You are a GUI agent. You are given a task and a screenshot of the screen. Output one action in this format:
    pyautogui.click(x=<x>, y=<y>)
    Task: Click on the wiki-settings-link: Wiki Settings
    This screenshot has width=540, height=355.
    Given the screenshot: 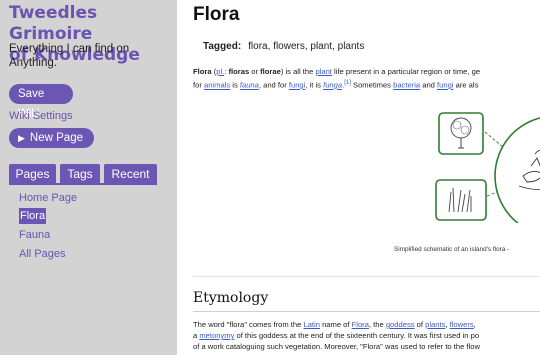 What is the action you would take?
    pyautogui.click(x=41, y=116)
    